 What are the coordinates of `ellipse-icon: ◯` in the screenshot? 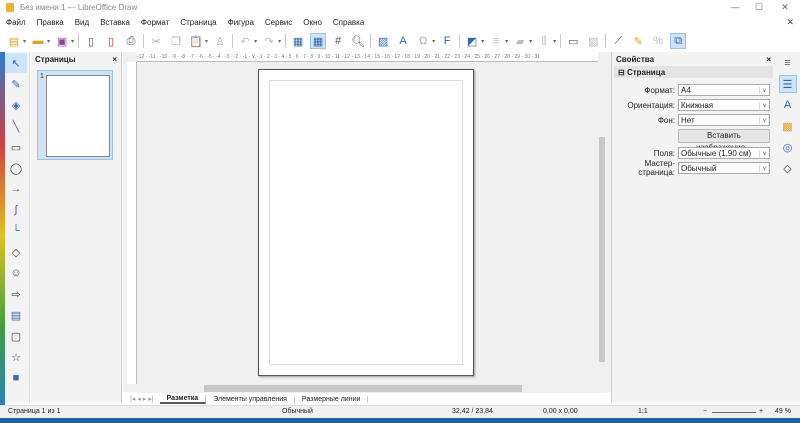 It's located at (16, 168).